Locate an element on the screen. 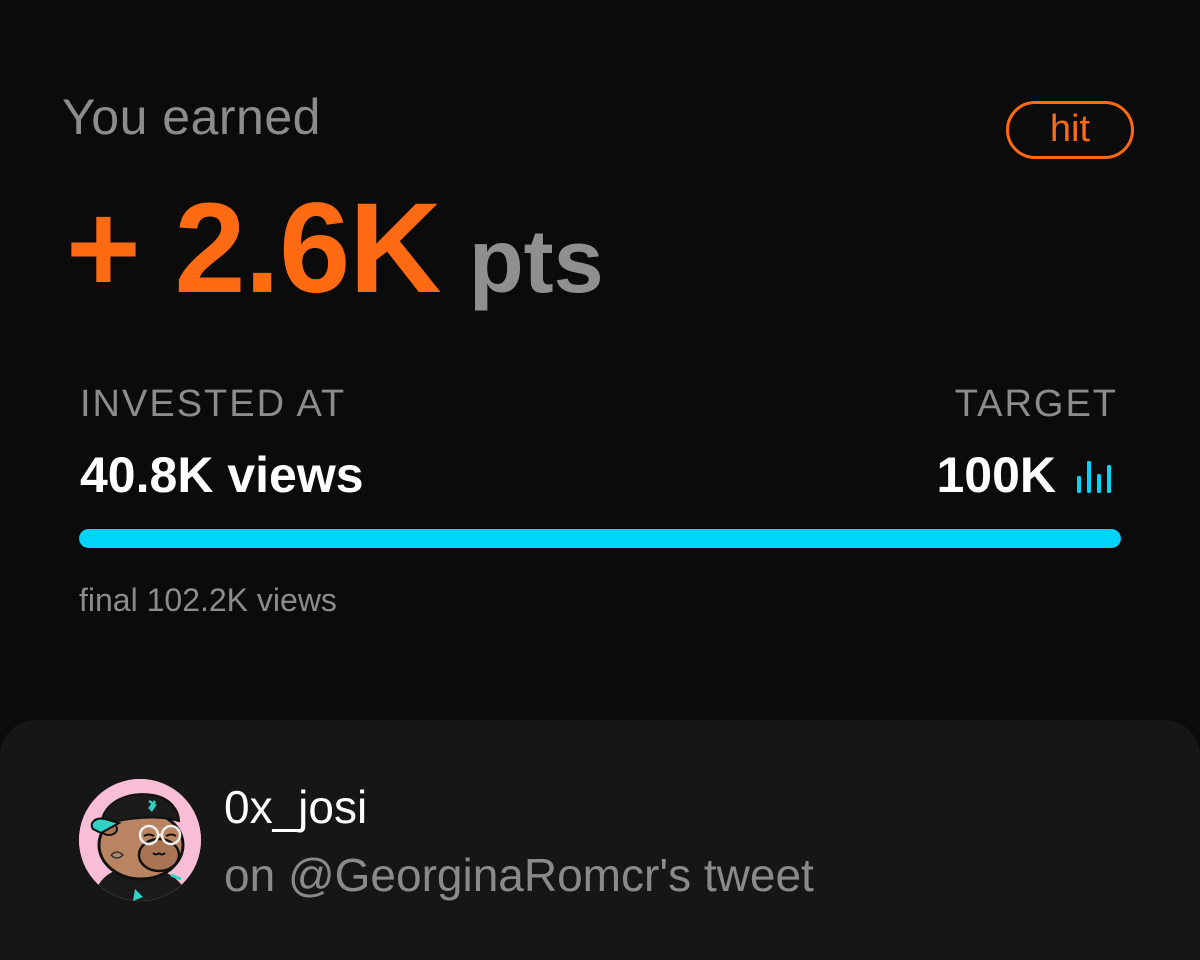  earned-points-unit: pts is located at coordinates (536, 262).